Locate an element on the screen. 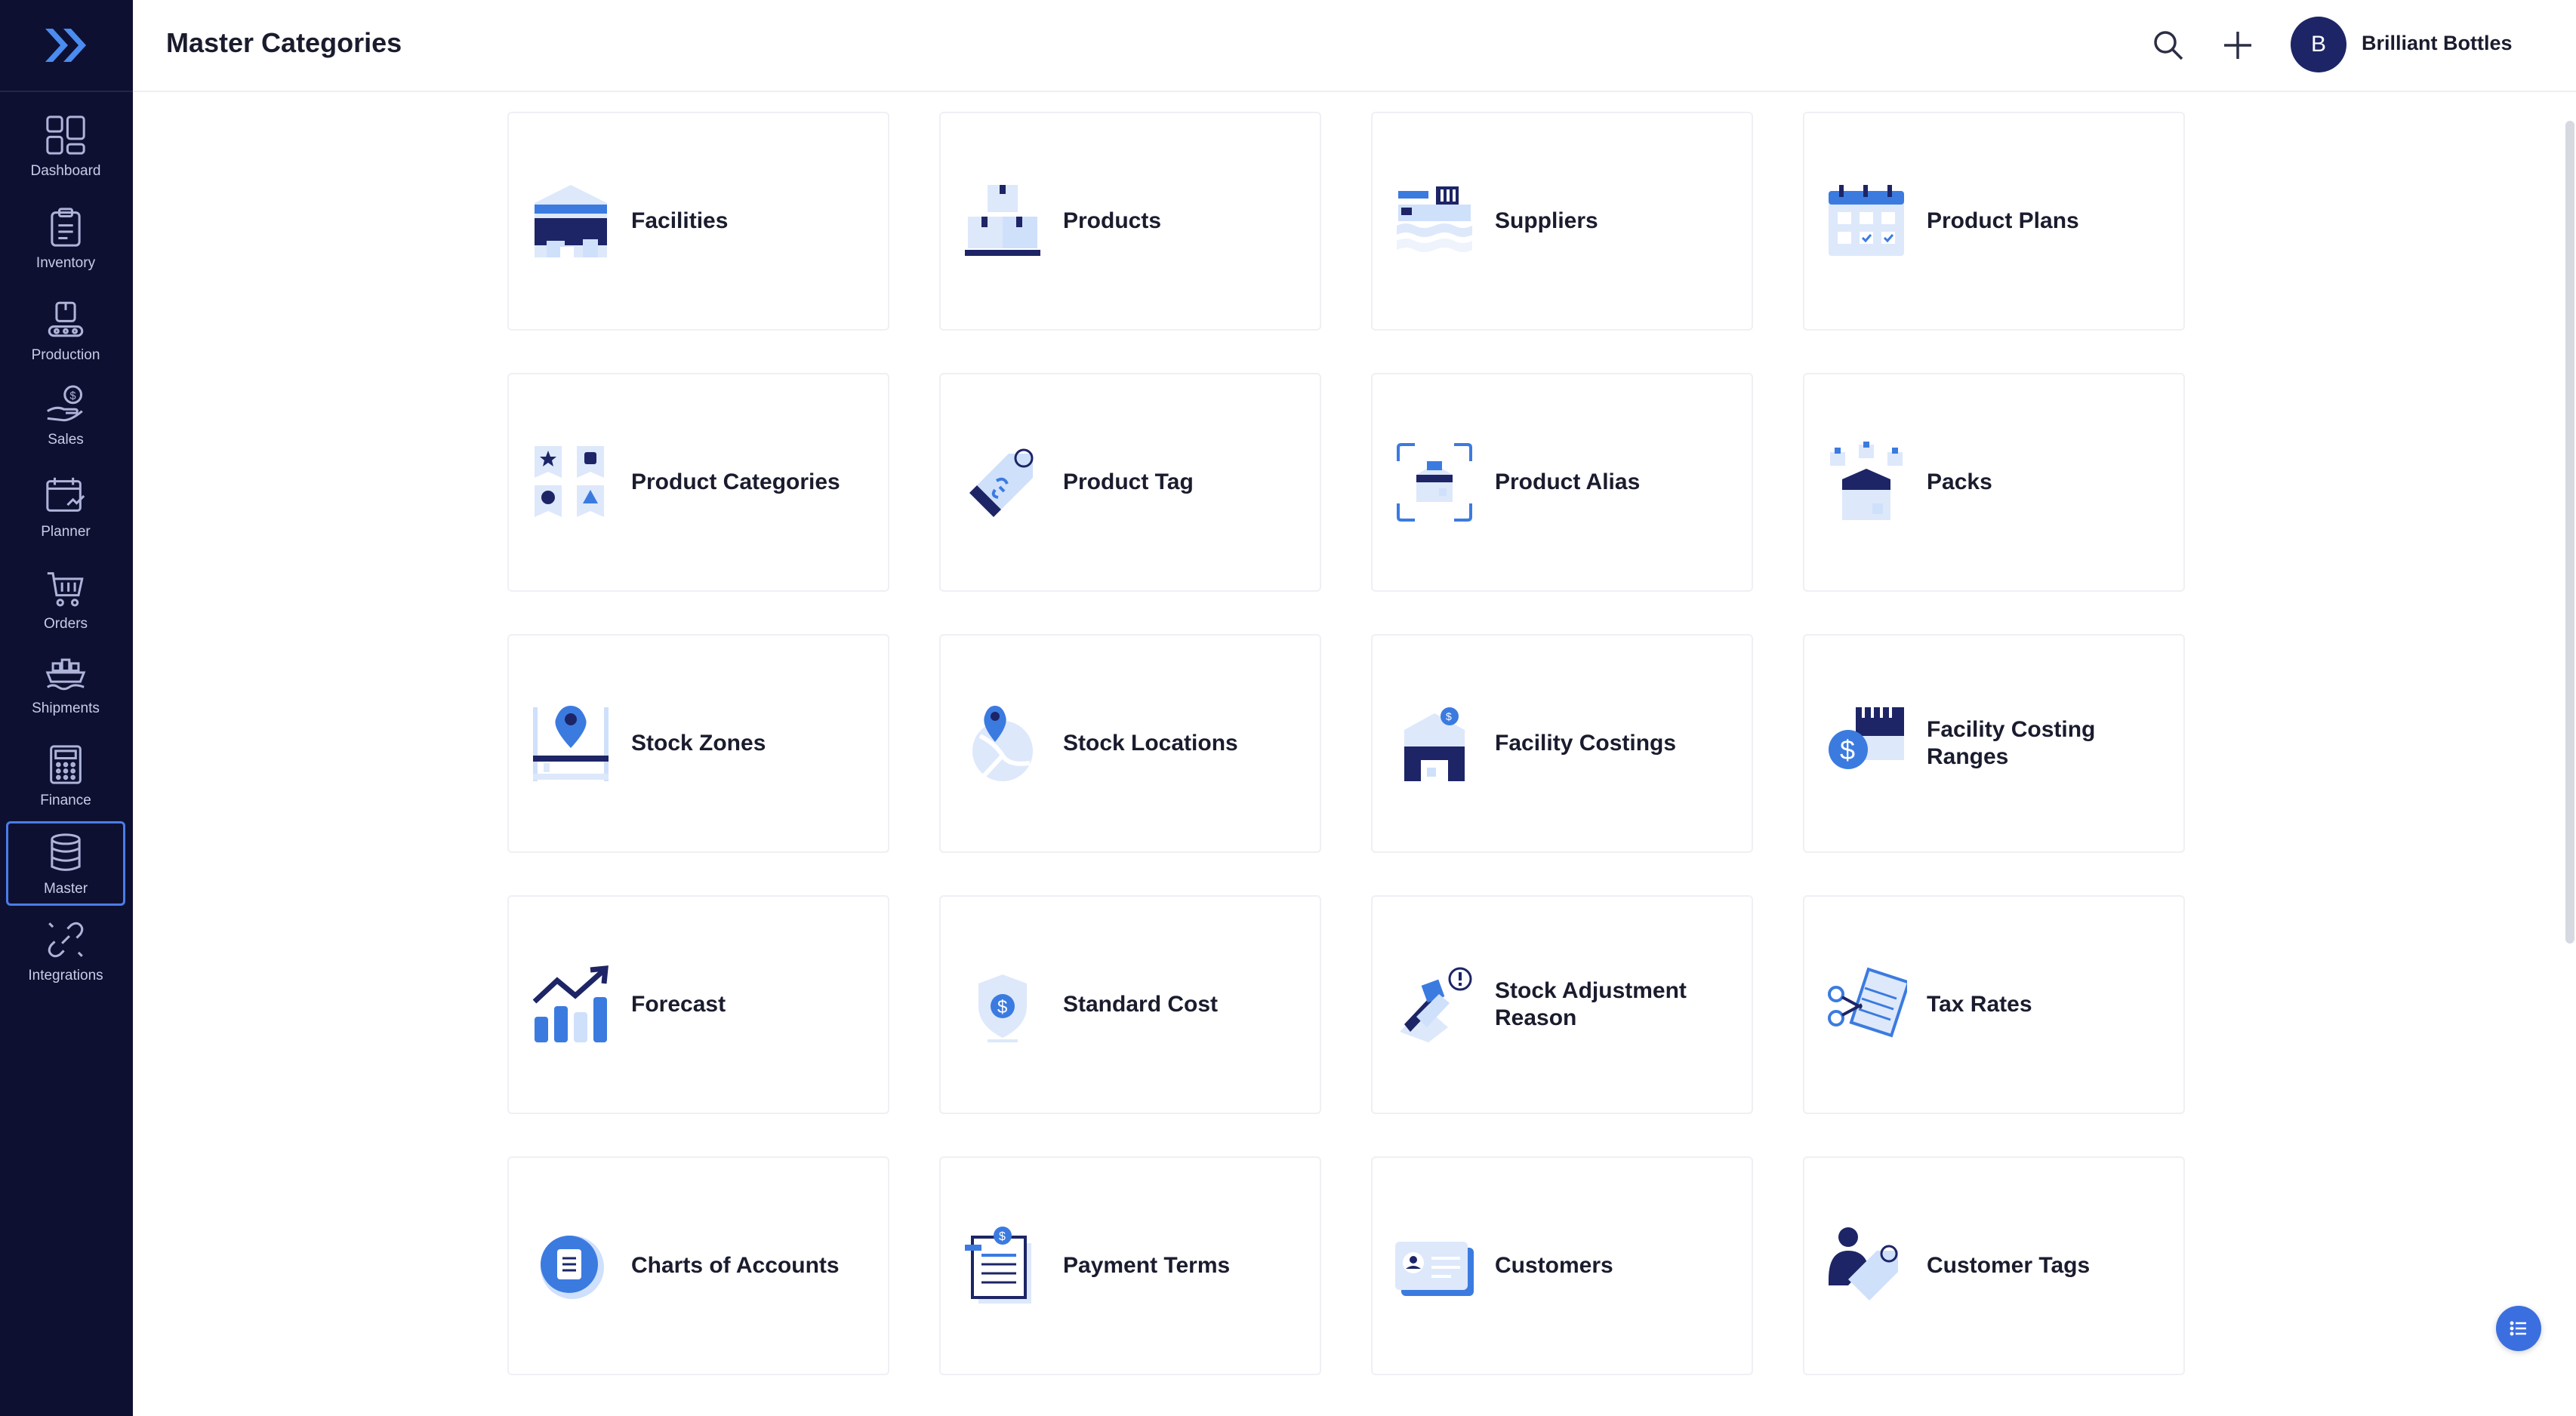  sidebar-item-finance: Finance is located at coordinates (65, 777).